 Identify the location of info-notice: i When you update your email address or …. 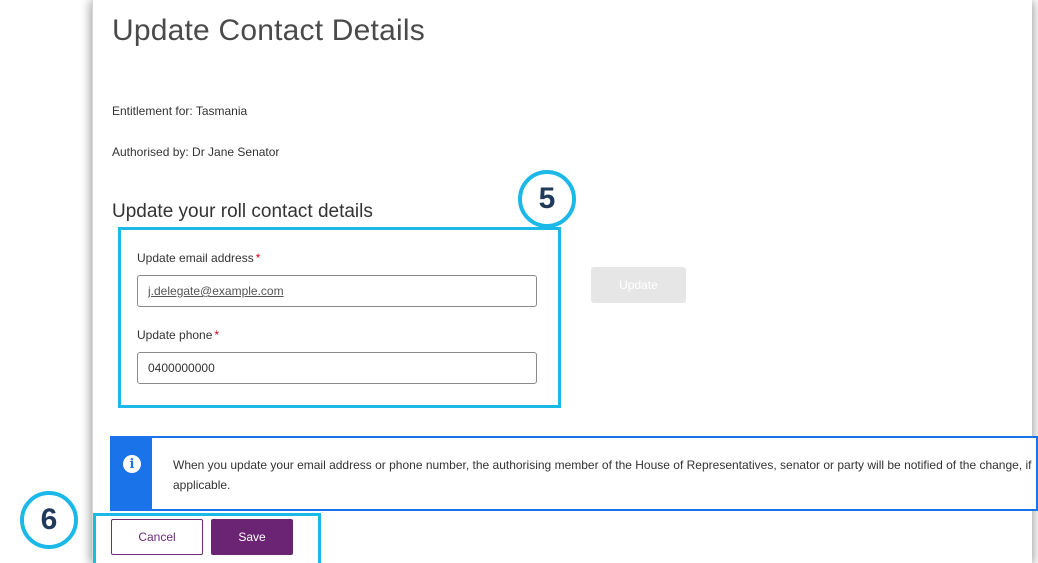
(574, 473).